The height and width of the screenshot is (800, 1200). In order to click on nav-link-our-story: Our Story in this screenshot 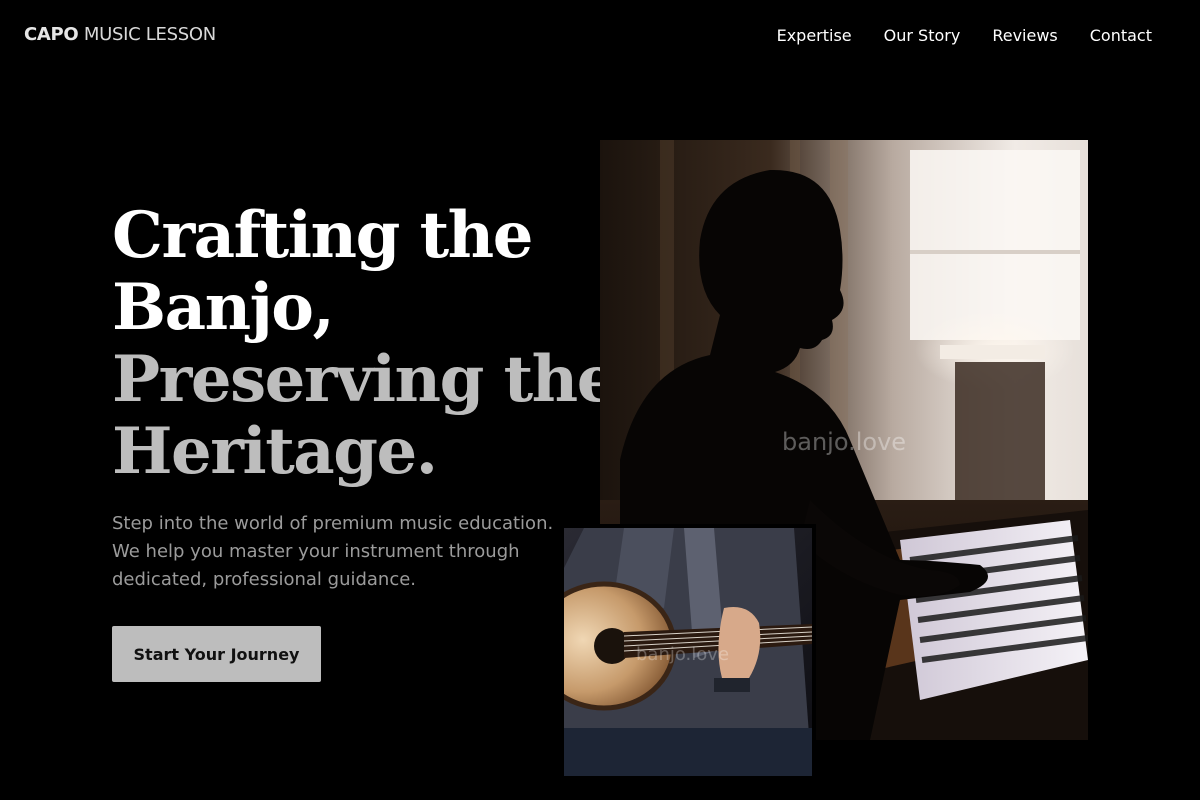, I will do `click(922, 35)`.